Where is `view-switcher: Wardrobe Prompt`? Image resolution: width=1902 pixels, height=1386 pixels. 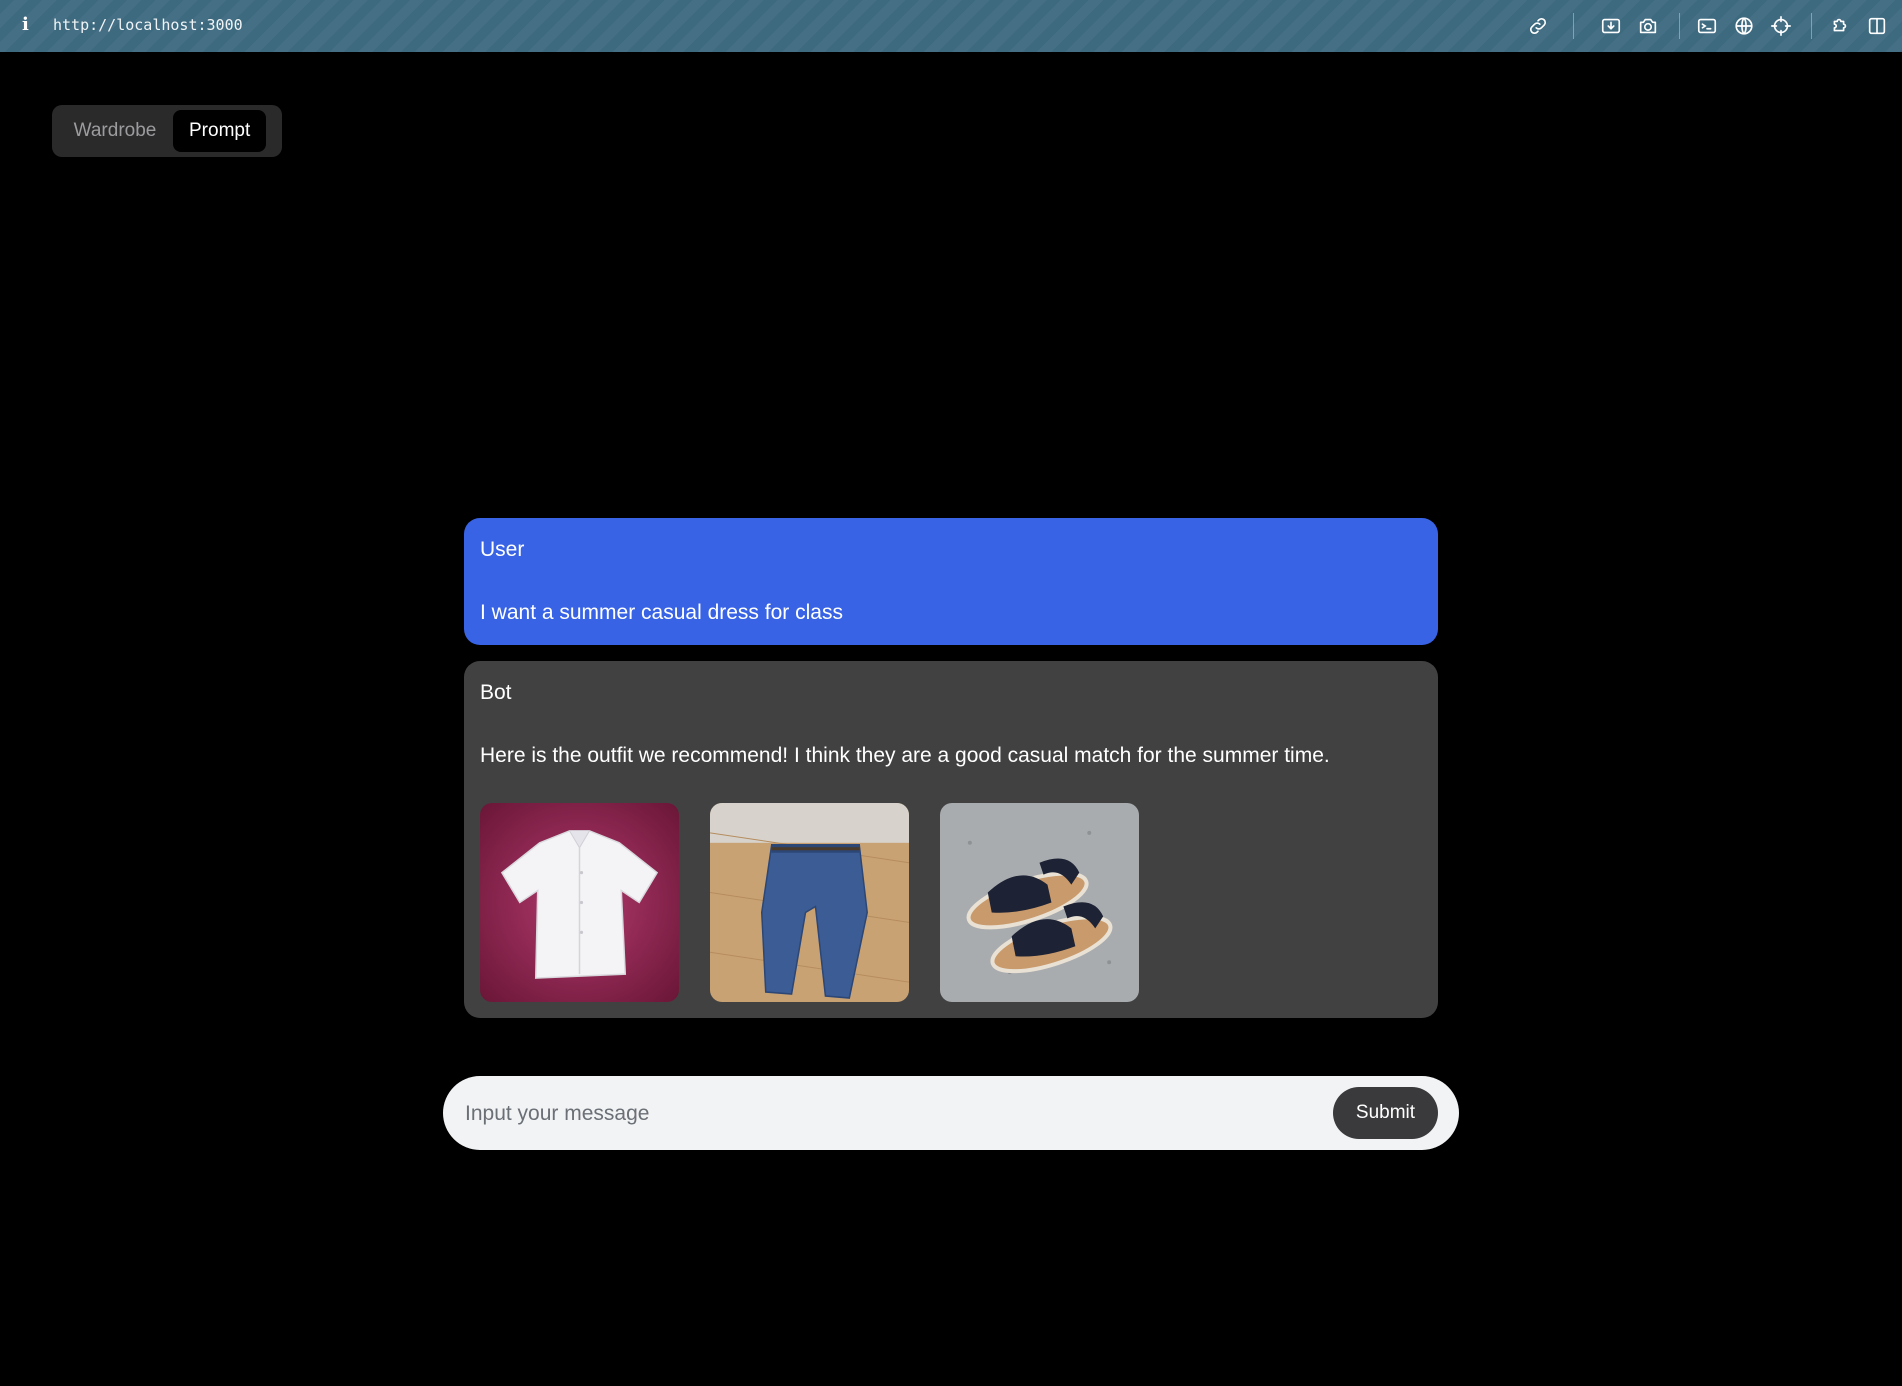
view-switcher: Wardrobe Prompt is located at coordinates (167, 131).